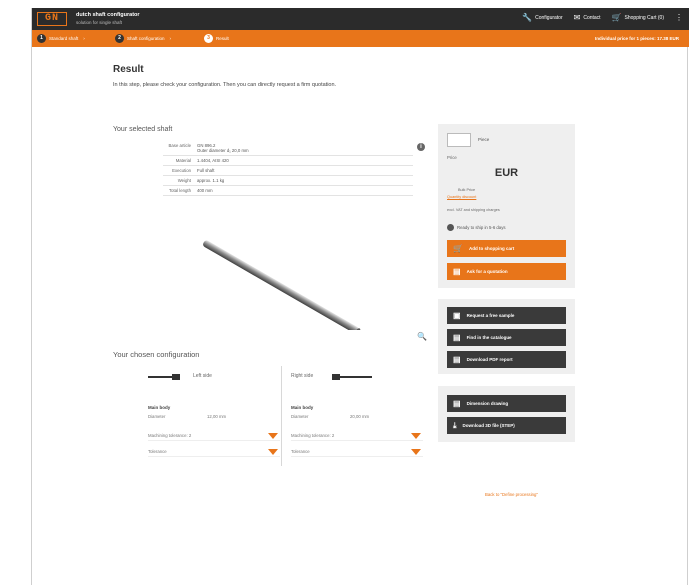  I want to click on spec-value: Full shaft, so click(206, 170).